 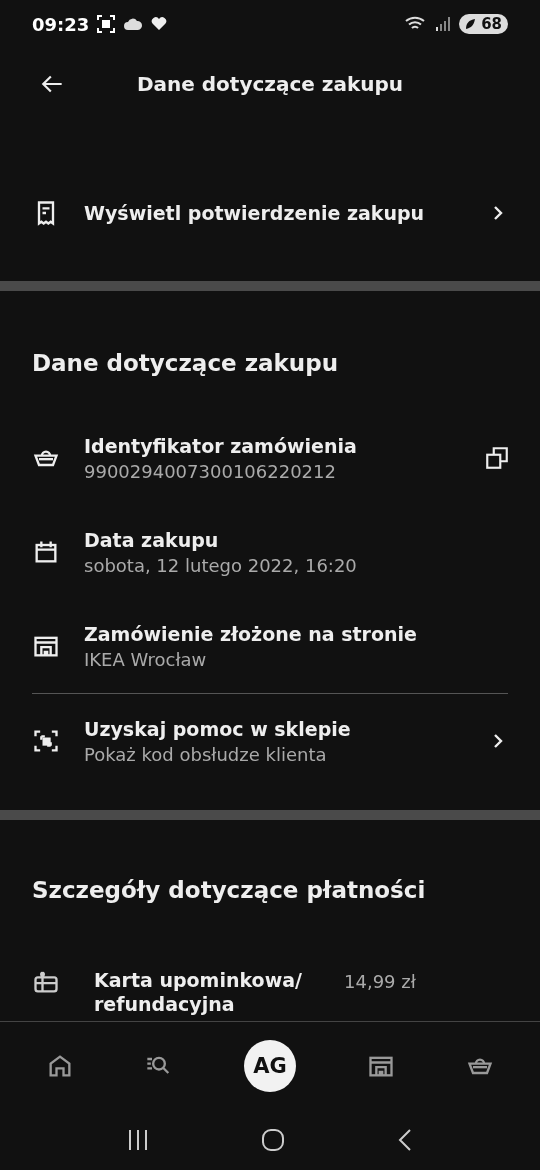 I want to click on item-label: Data zakupu, so click(x=152, y=539).